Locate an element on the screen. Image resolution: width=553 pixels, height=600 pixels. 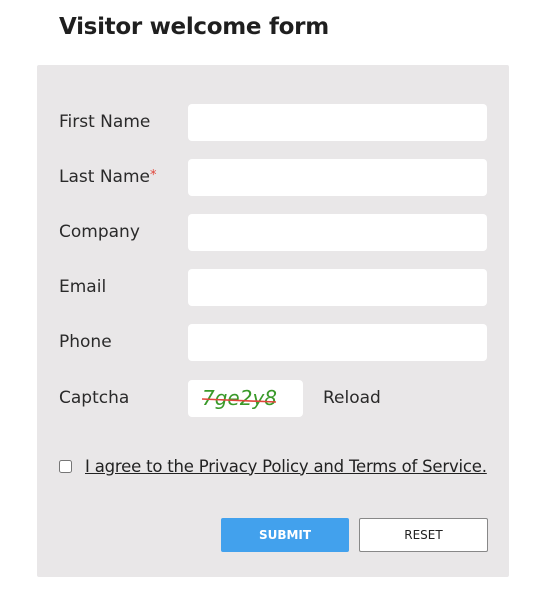
company-input is located at coordinates (337, 232).